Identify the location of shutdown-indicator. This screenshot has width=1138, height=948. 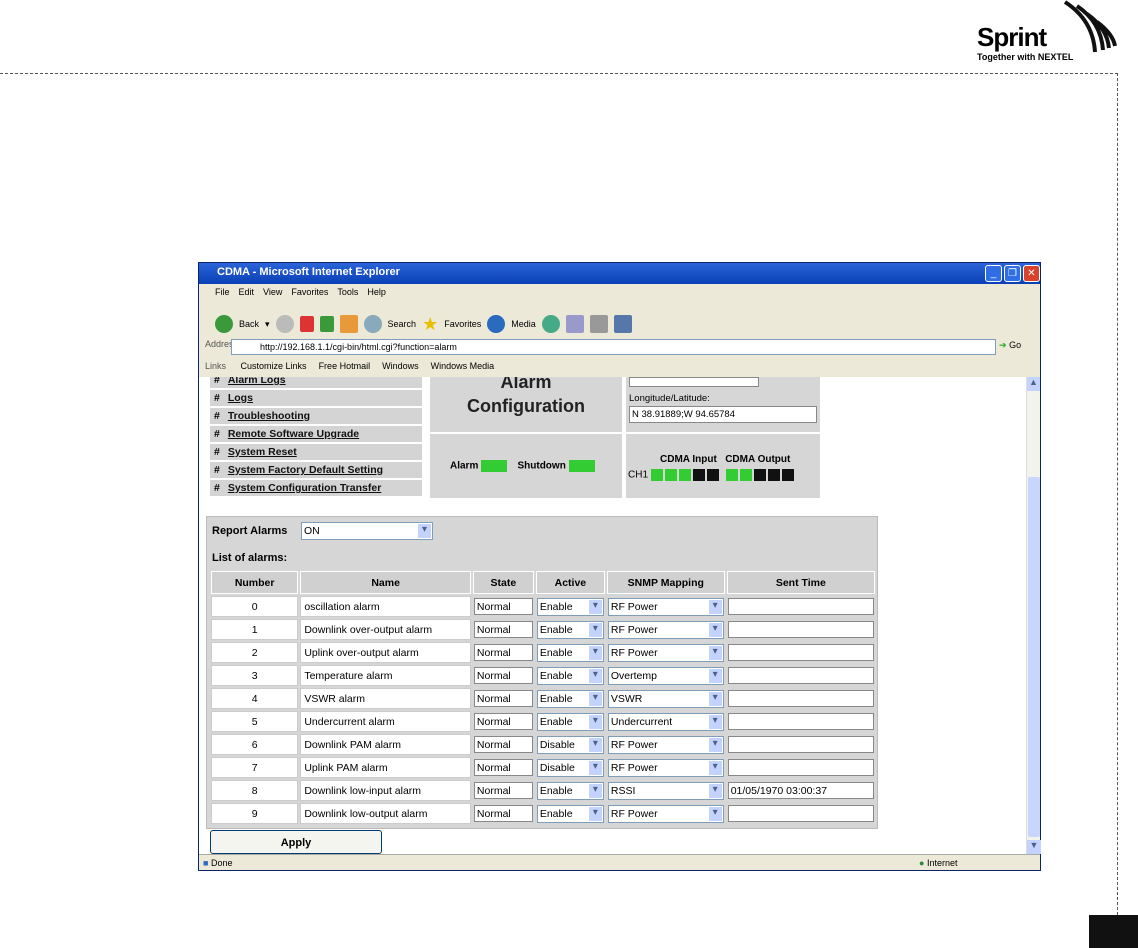
(581, 466).